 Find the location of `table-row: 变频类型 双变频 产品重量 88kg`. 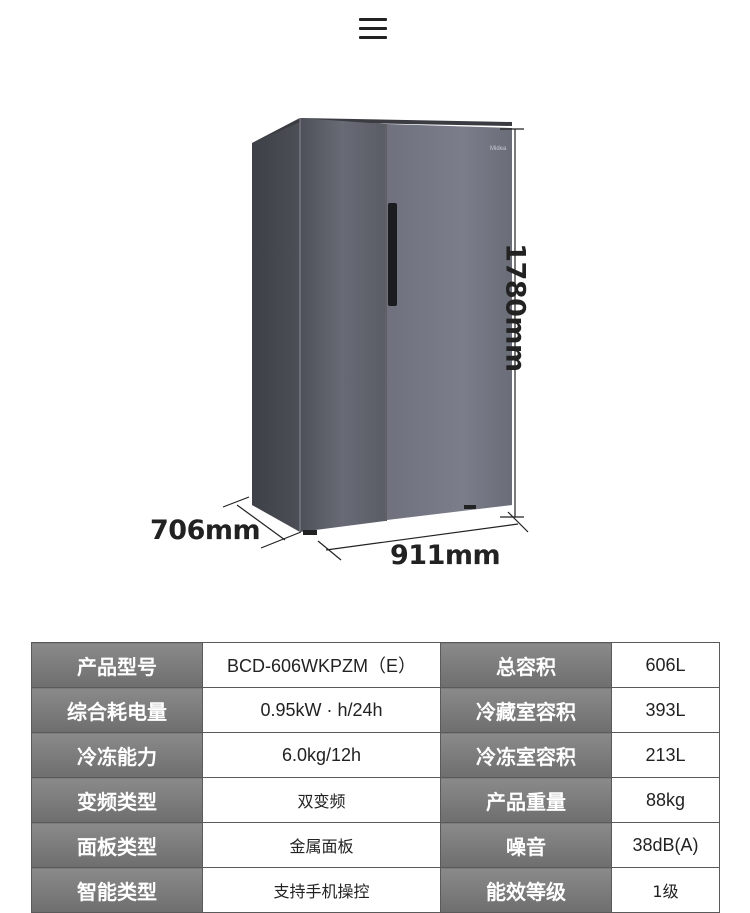

table-row: 变频类型 双变频 产品重量 88kg is located at coordinates (375, 800).